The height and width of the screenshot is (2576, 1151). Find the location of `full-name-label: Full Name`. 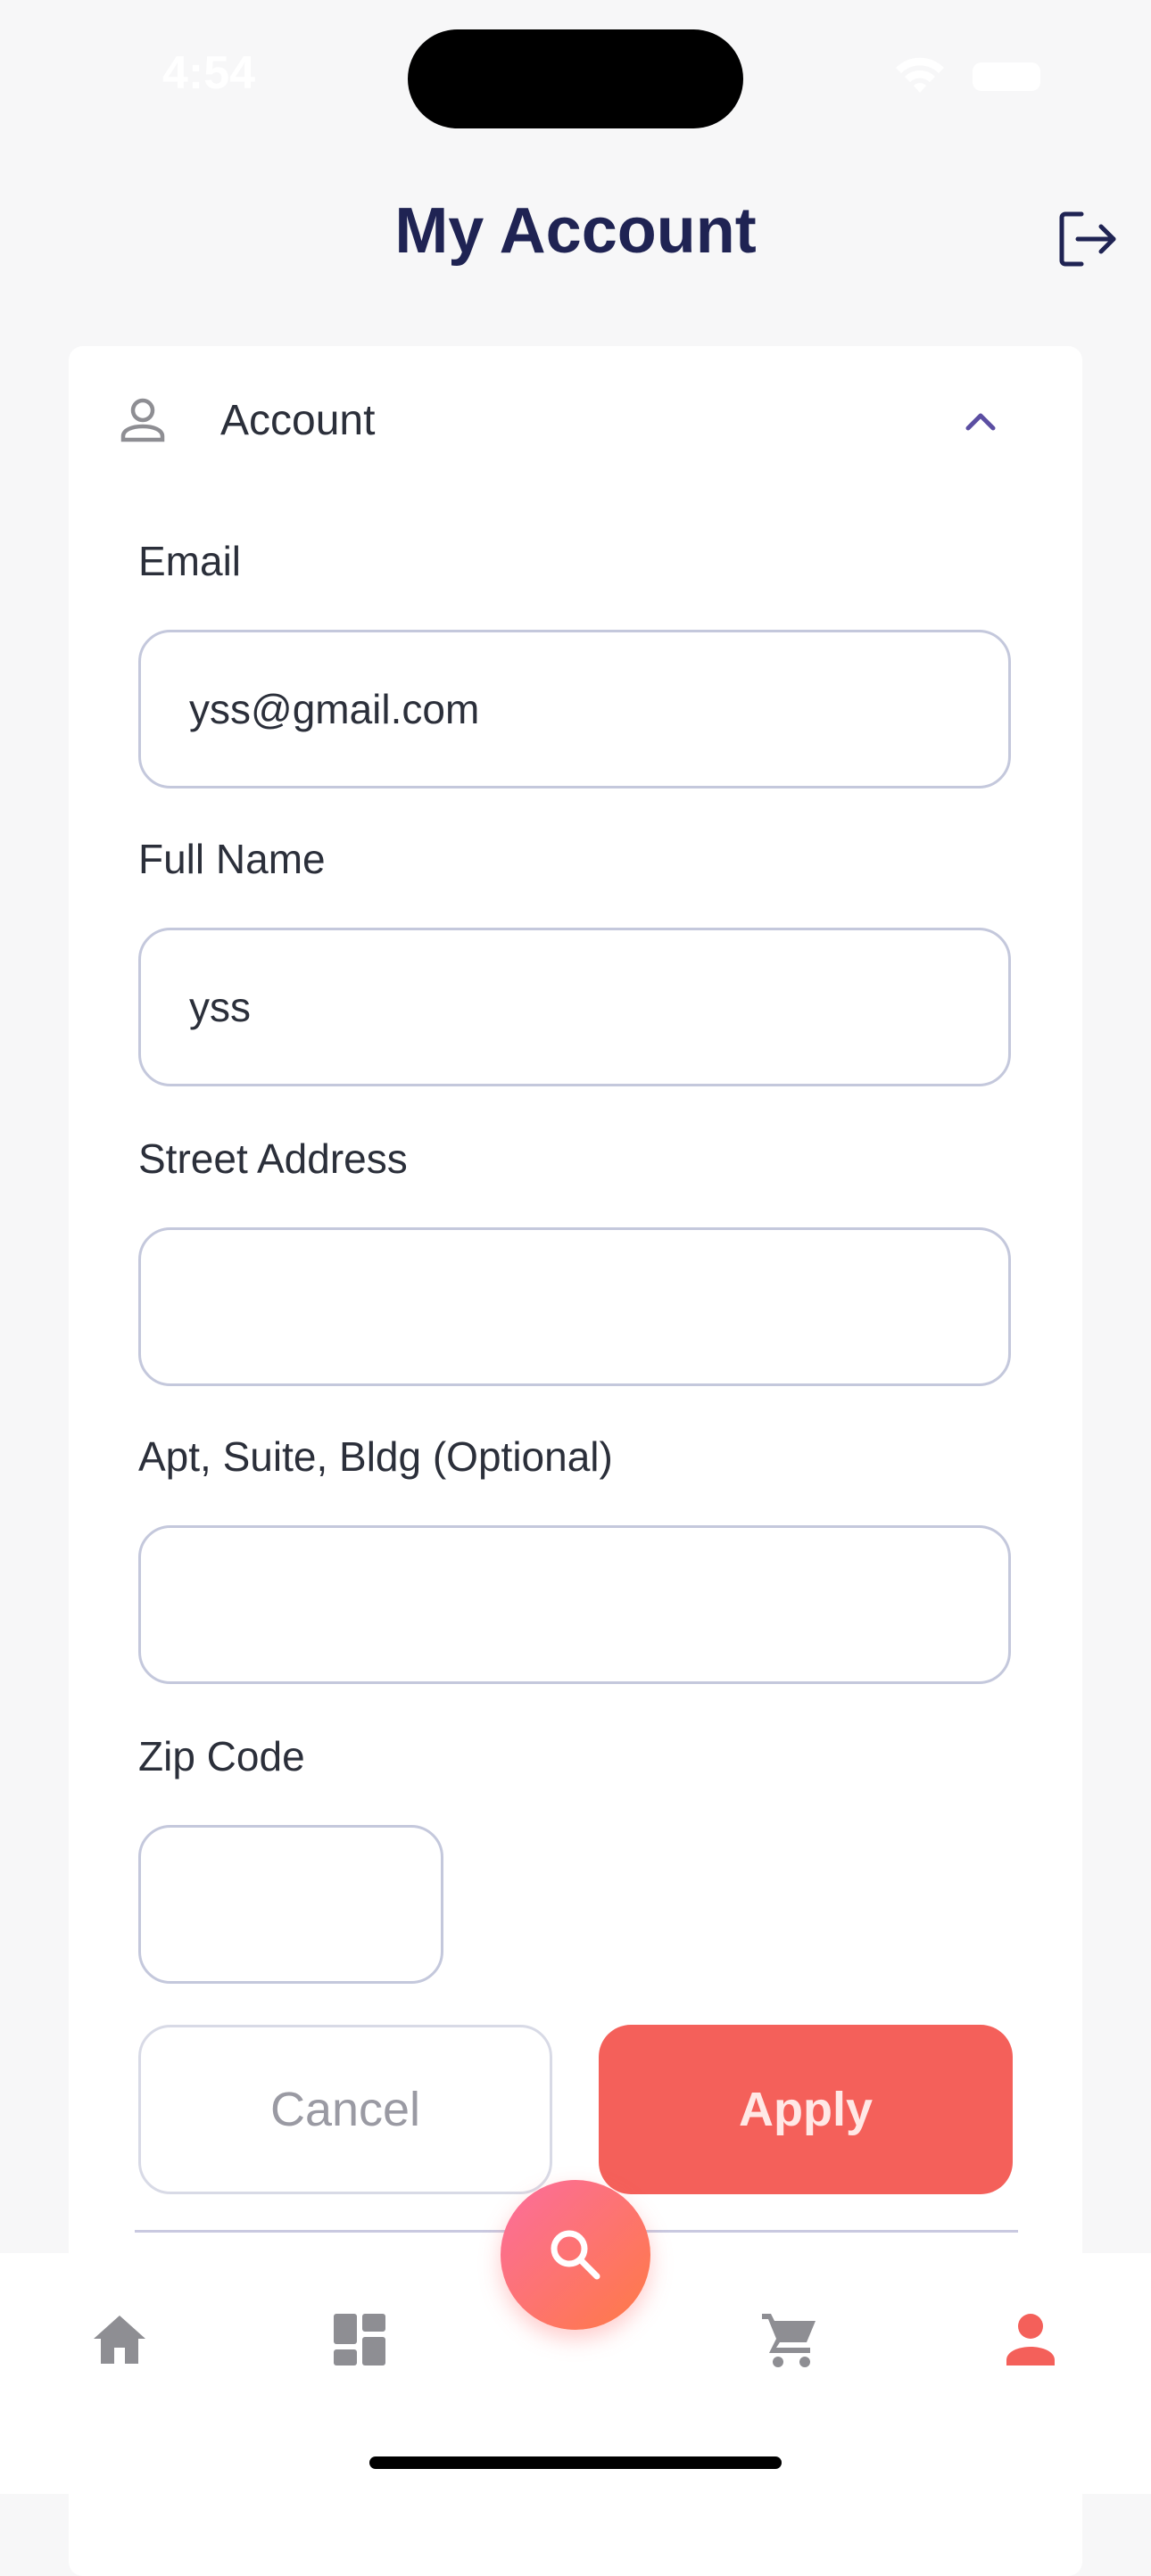

full-name-label: Full Name is located at coordinates (232, 859).